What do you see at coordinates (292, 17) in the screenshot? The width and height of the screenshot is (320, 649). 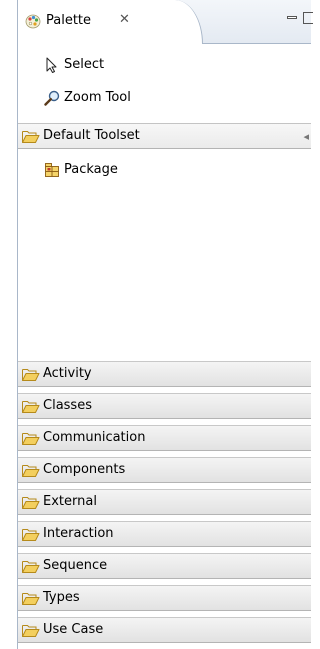 I see `minimize-button` at bounding box center [292, 17].